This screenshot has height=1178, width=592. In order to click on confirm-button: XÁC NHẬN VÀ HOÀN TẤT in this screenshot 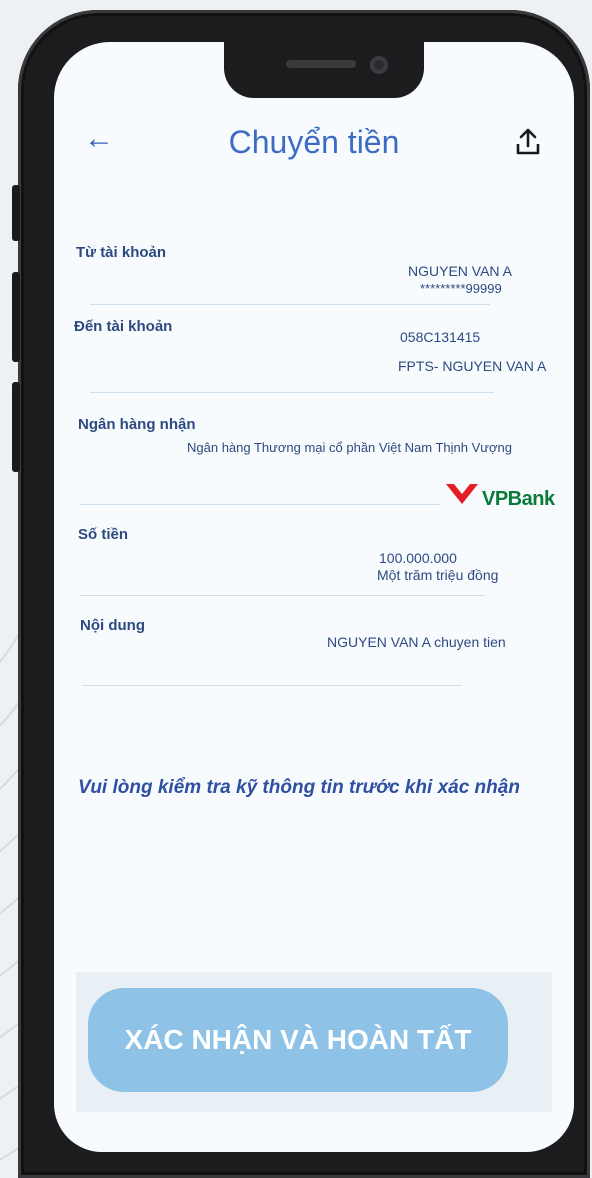, I will do `click(298, 1040)`.